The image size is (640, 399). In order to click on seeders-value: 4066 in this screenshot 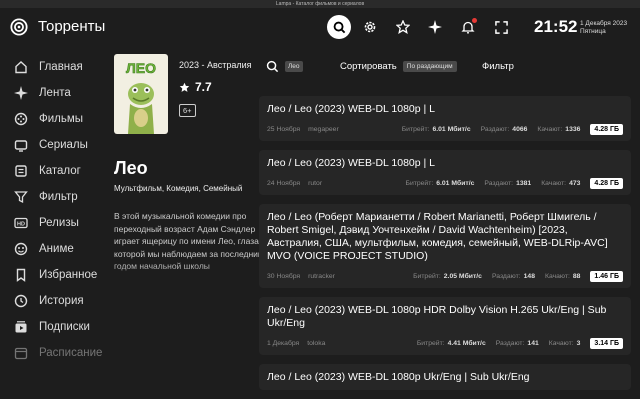, I will do `click(520, 129)`.